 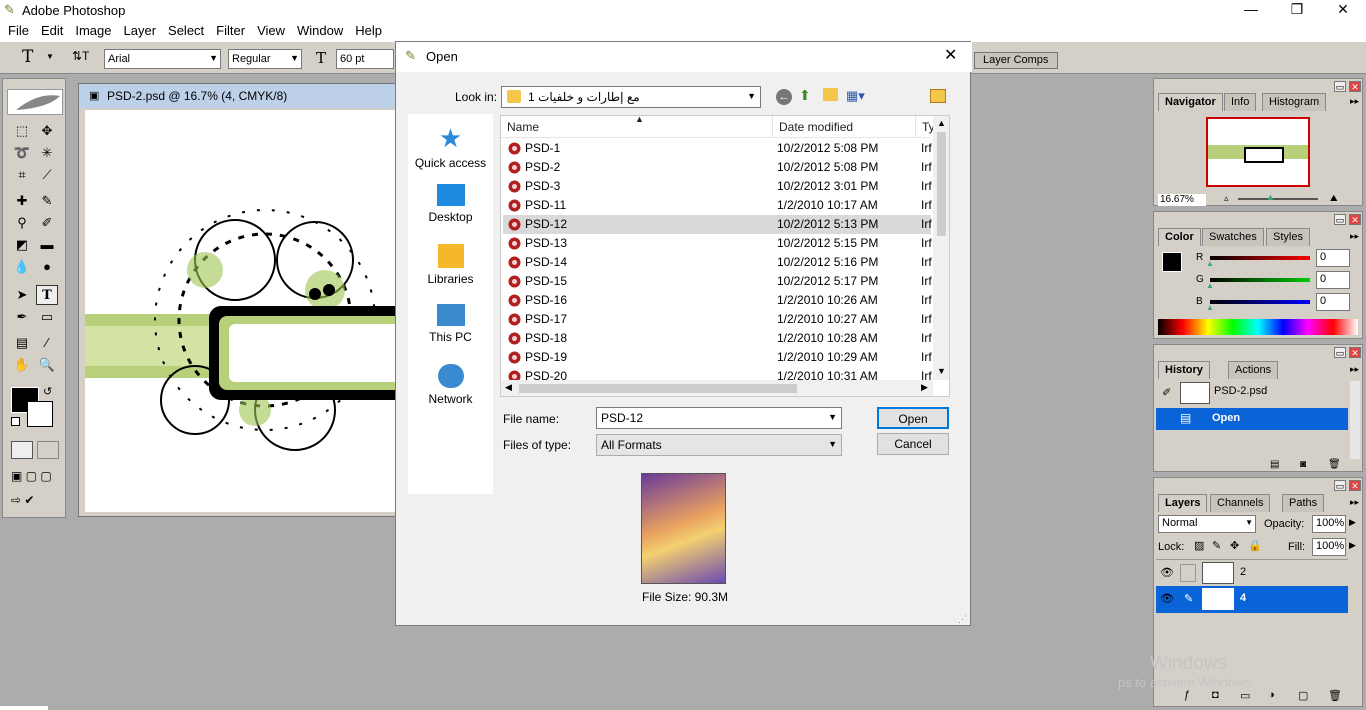 I want to click on close-app-button: ✕, so click(x=1343, y=10).